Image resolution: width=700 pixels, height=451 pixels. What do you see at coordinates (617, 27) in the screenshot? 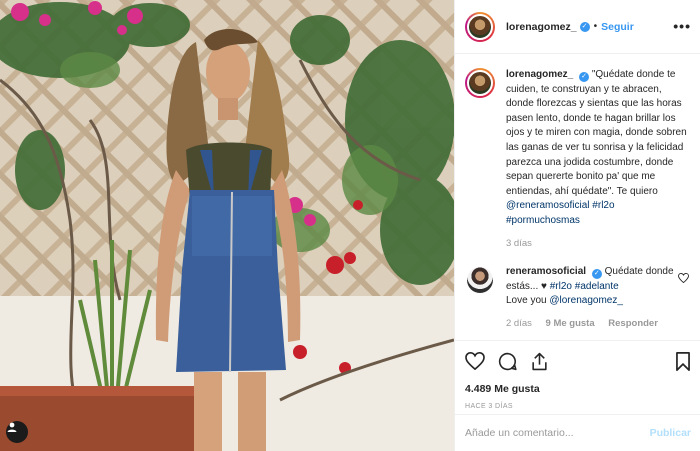
I see `follow-button: Seguir` at bounding box center [617, 27].